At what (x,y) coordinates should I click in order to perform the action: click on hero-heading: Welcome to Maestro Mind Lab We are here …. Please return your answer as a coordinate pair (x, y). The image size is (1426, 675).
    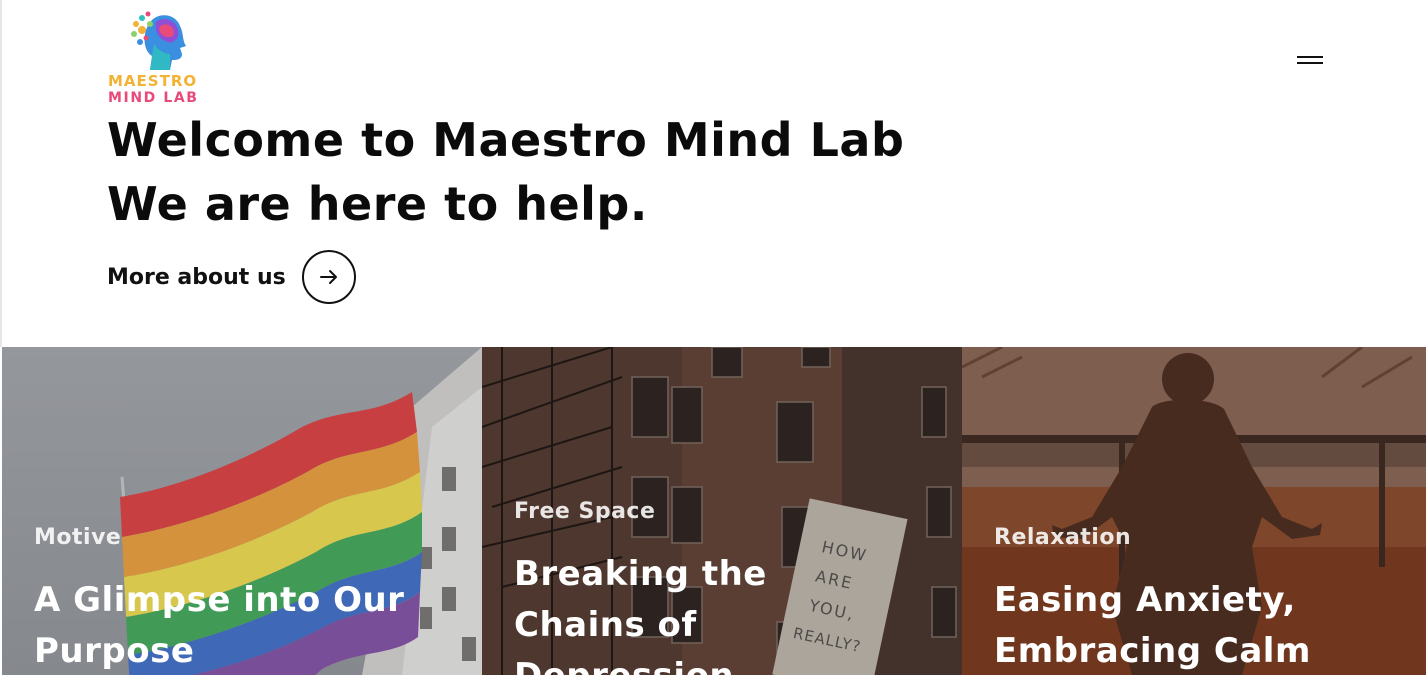
    Looking at the image, I should click on (557, 172).